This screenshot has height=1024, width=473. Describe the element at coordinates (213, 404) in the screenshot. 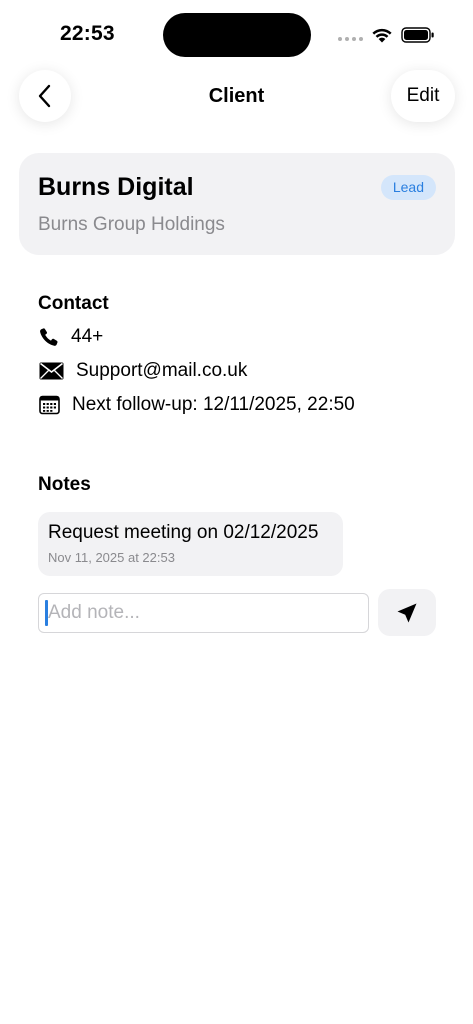

I see `contact-follow-up: Next follow-up: 12/11/2025, 22:50` at that location.